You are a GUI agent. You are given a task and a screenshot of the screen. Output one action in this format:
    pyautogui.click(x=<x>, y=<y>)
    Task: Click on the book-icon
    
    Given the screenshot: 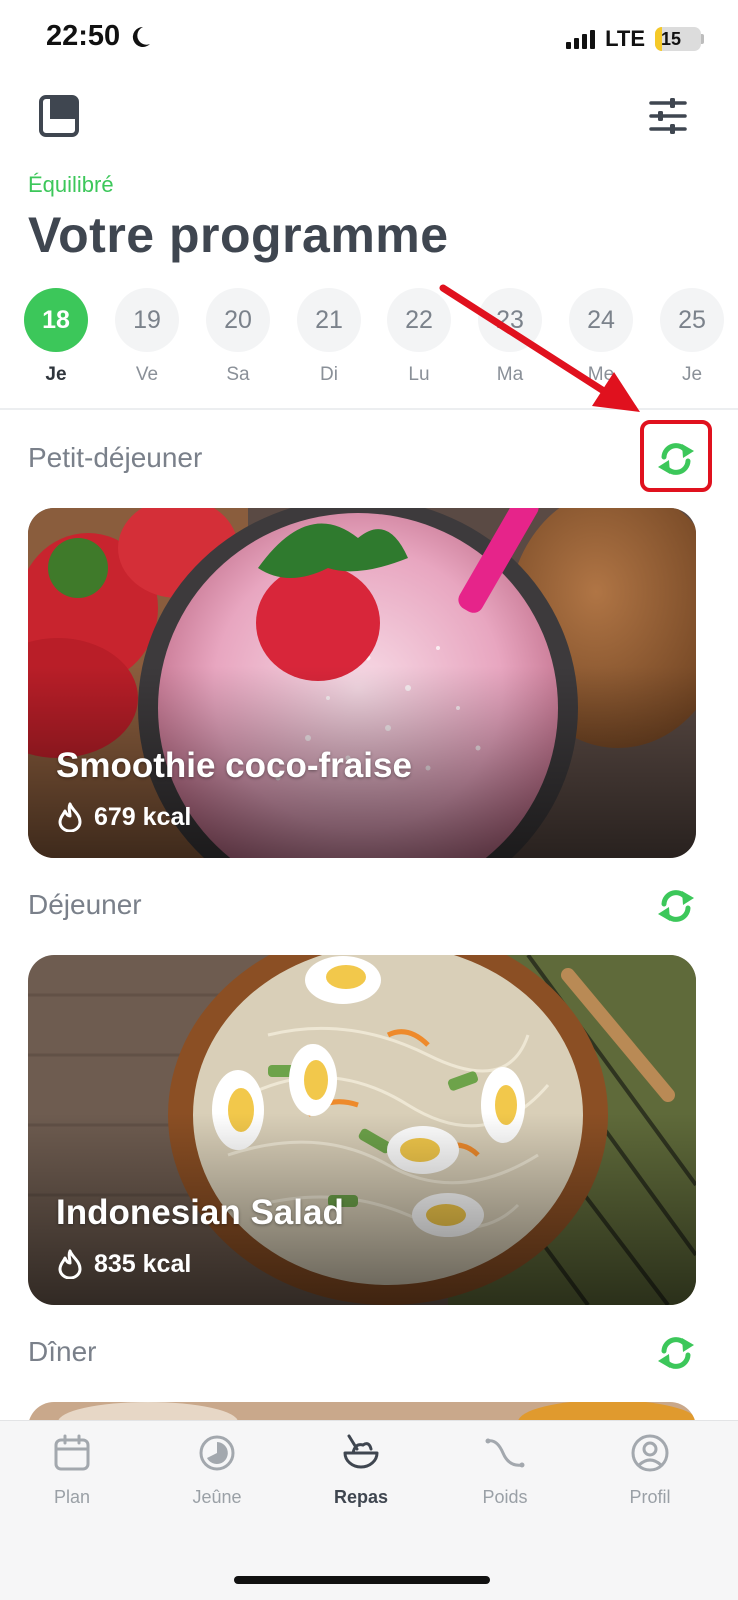 What is the action you would take?
    pyautogui.click(x=60, y=117)
    